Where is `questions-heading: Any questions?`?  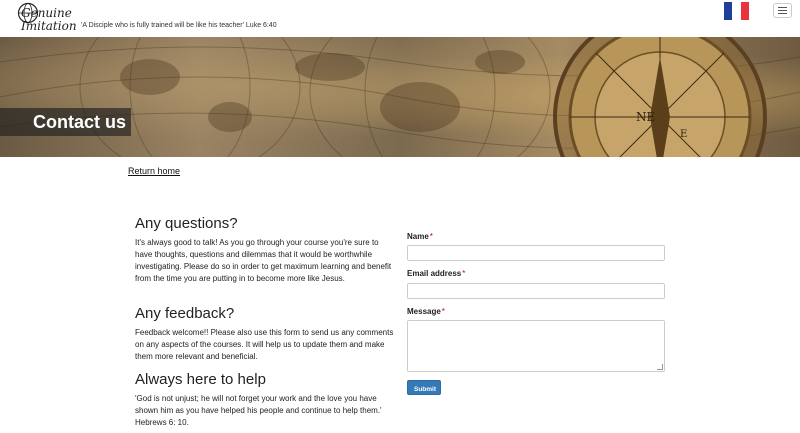
questions-heading: Any questions? is located at coordinates (186, 223).